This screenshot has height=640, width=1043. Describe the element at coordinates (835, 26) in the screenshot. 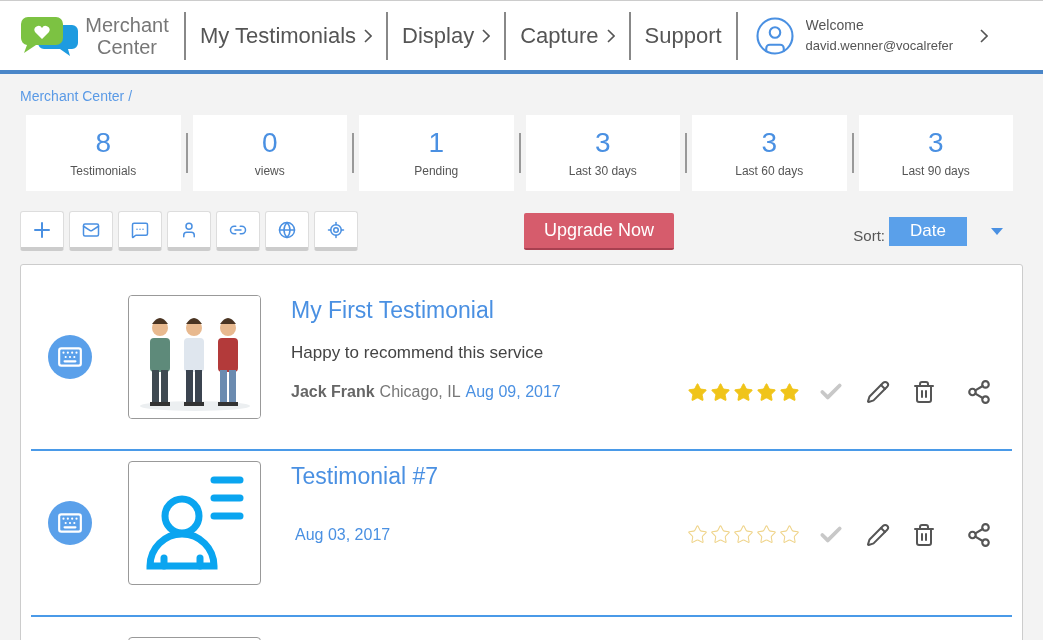

I see `welcome-text: Welcome` at that location.